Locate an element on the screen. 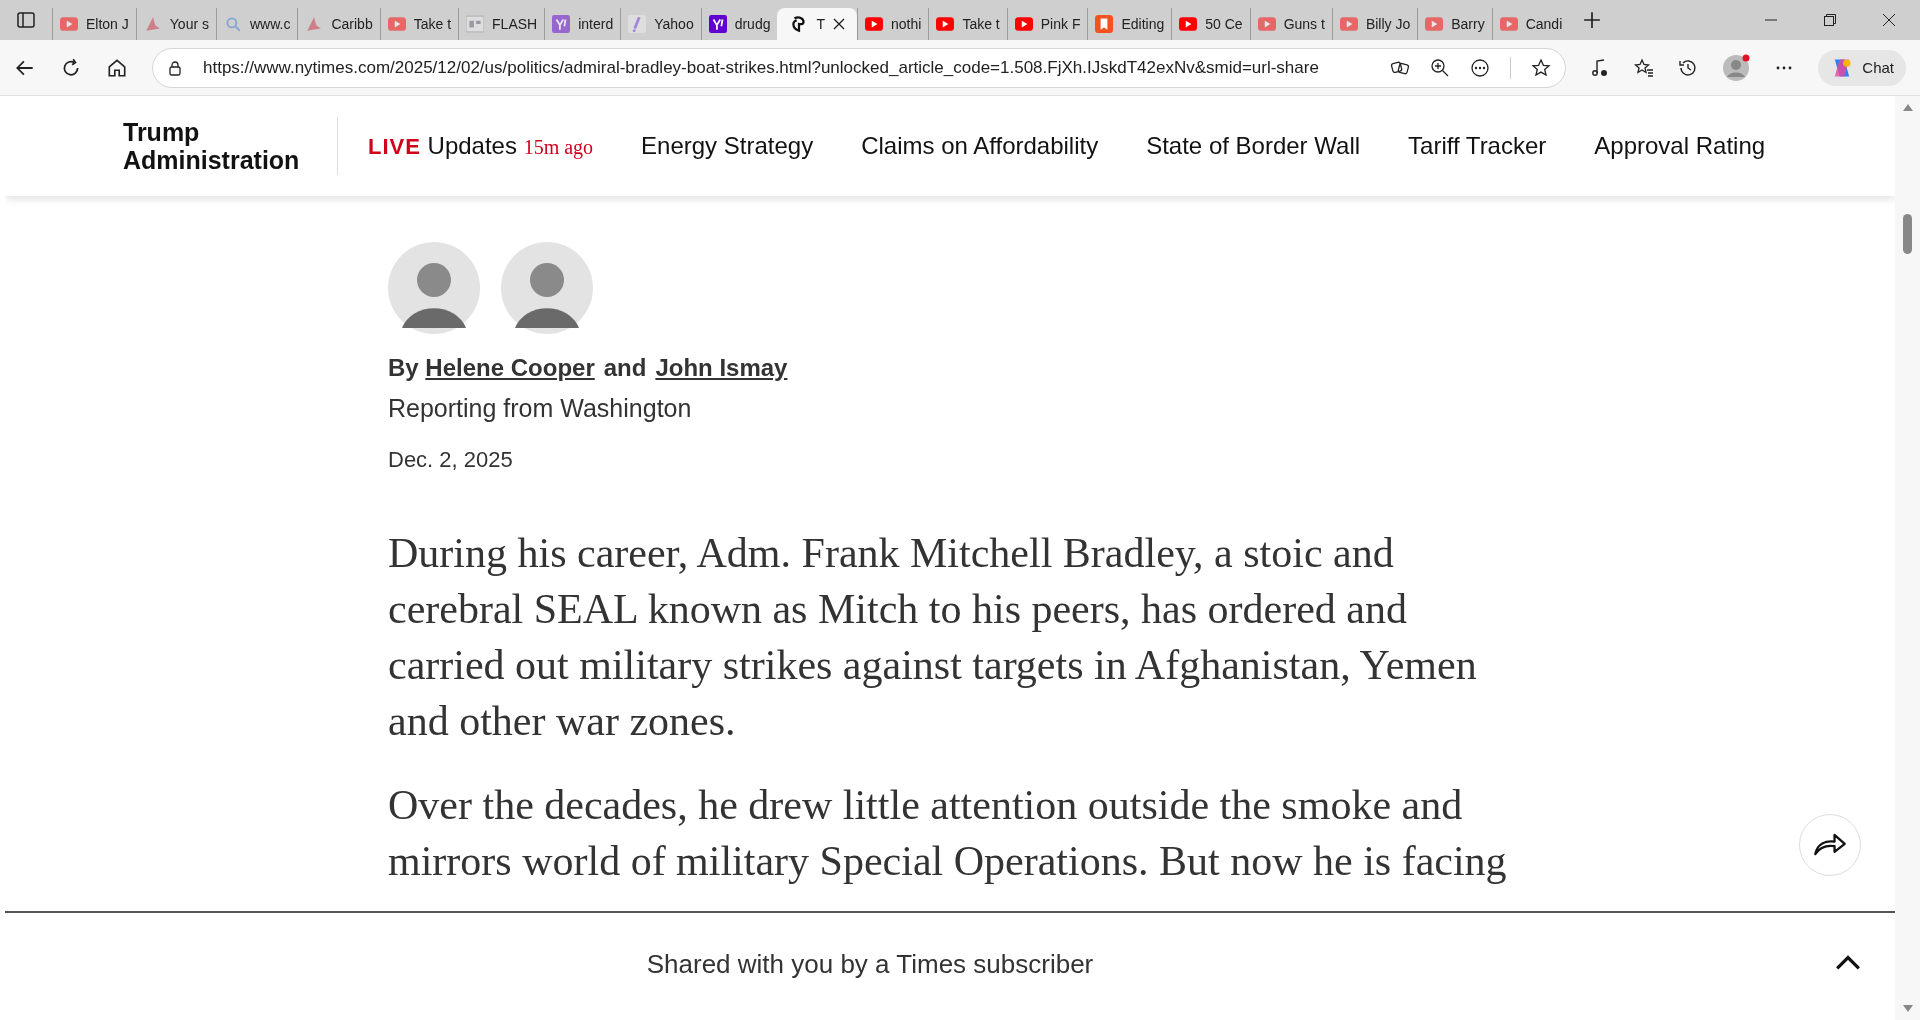  chat-button: Chat is located at coordinates (1862, 67).